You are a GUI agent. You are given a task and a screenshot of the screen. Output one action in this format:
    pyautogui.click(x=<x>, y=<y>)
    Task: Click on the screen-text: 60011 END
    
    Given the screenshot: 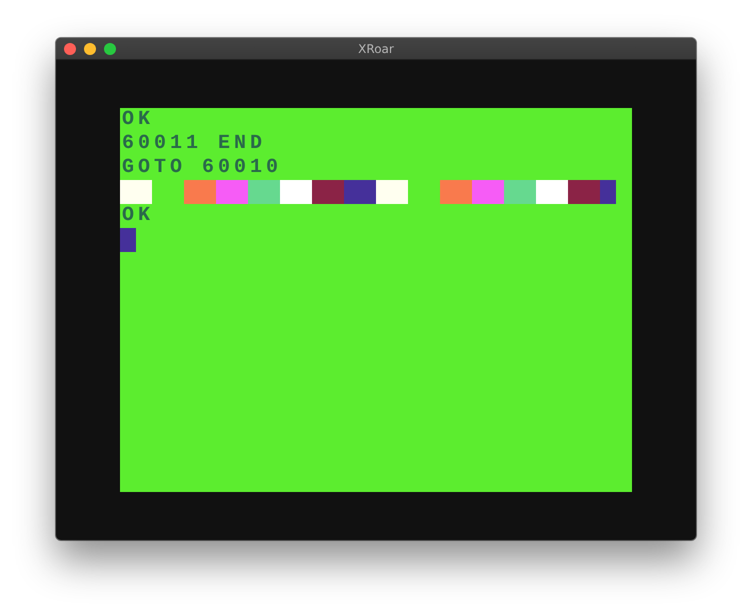 What is the action you would take?
    pyautogui.click(x=193, y=144)
    